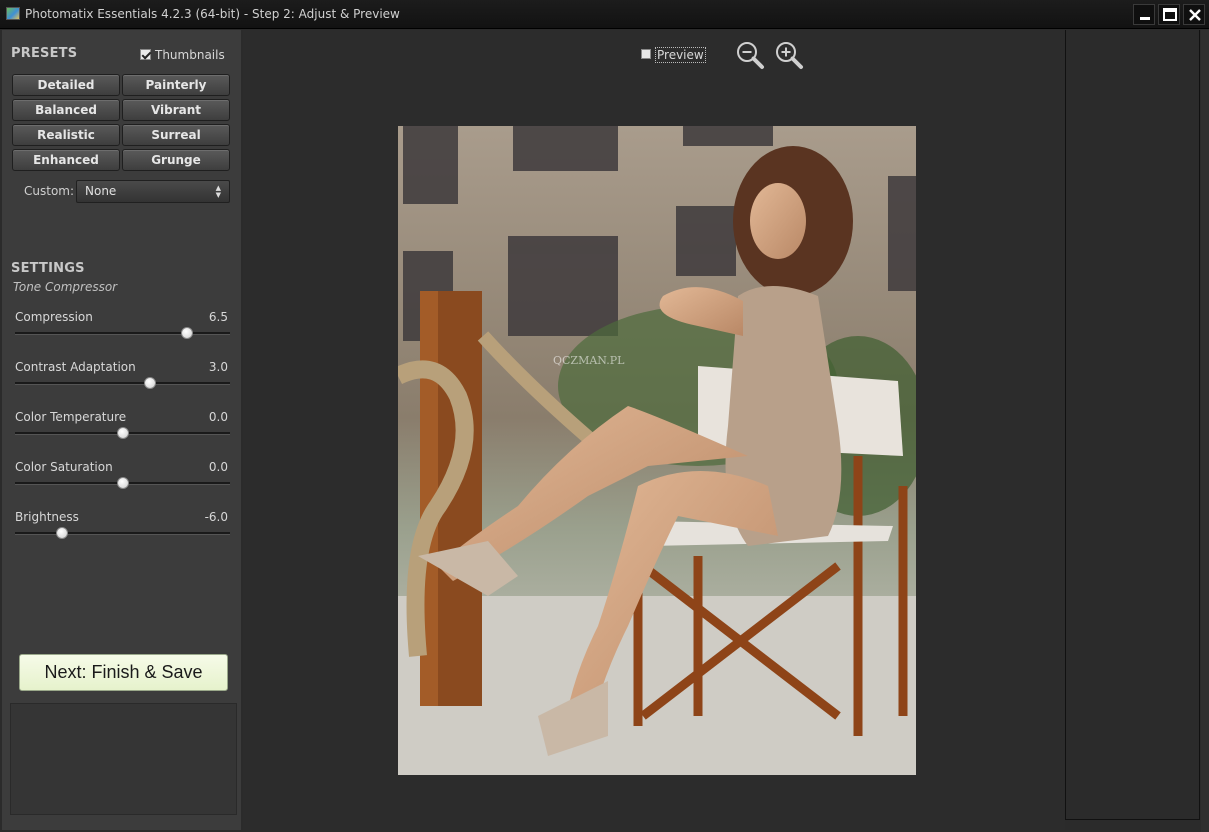  Describe the element at coordinates (66, 135) in the screenshot. I see `preset-realistic-button: Realistic` at that location.